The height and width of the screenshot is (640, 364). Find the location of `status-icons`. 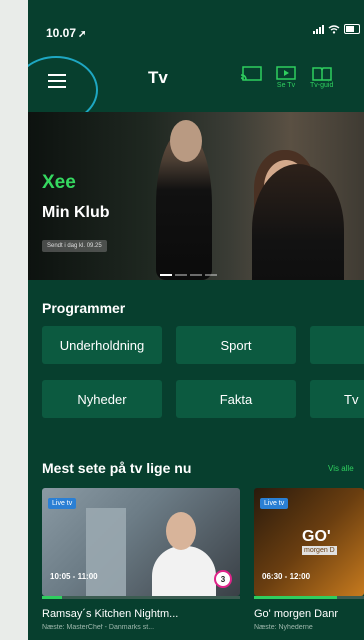

status-icons is located at coordinates (336, 29).